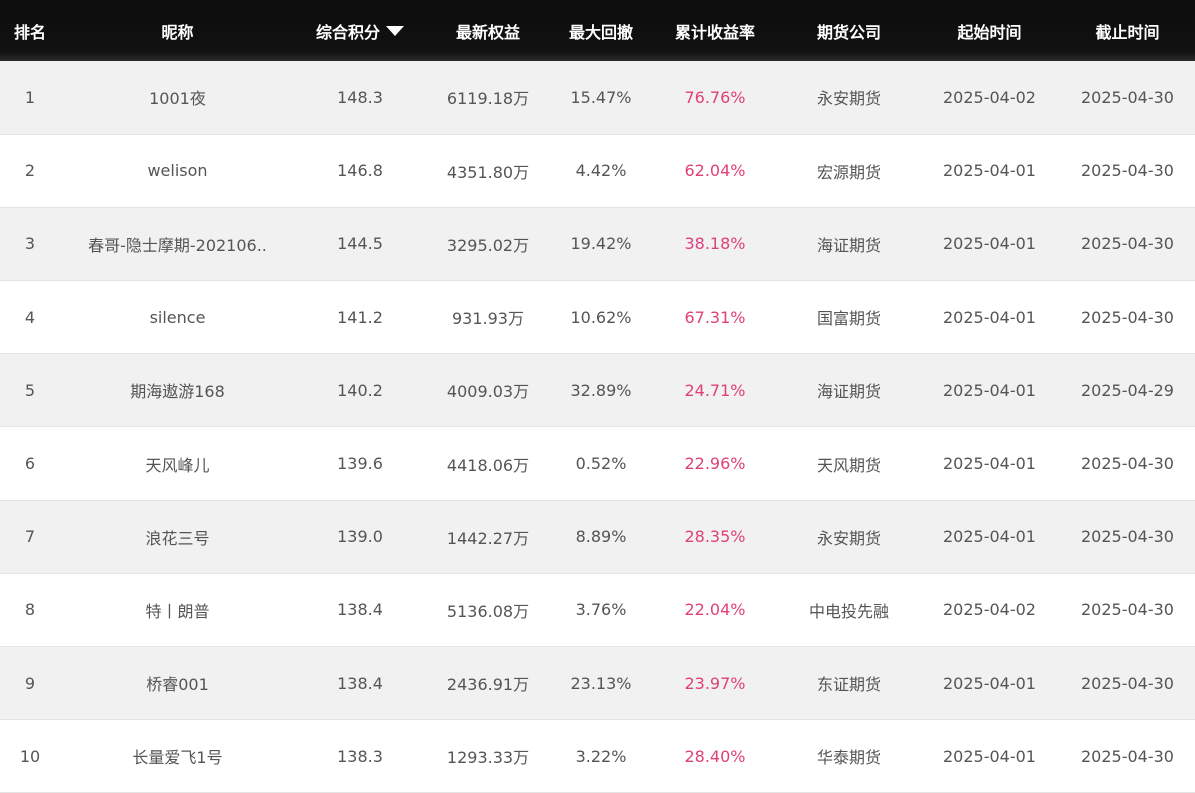 The image size is (1195, 793). Describe the element at coordinates (360, 97) in the screenshot. I see `score-cell: 148.3` at that location.